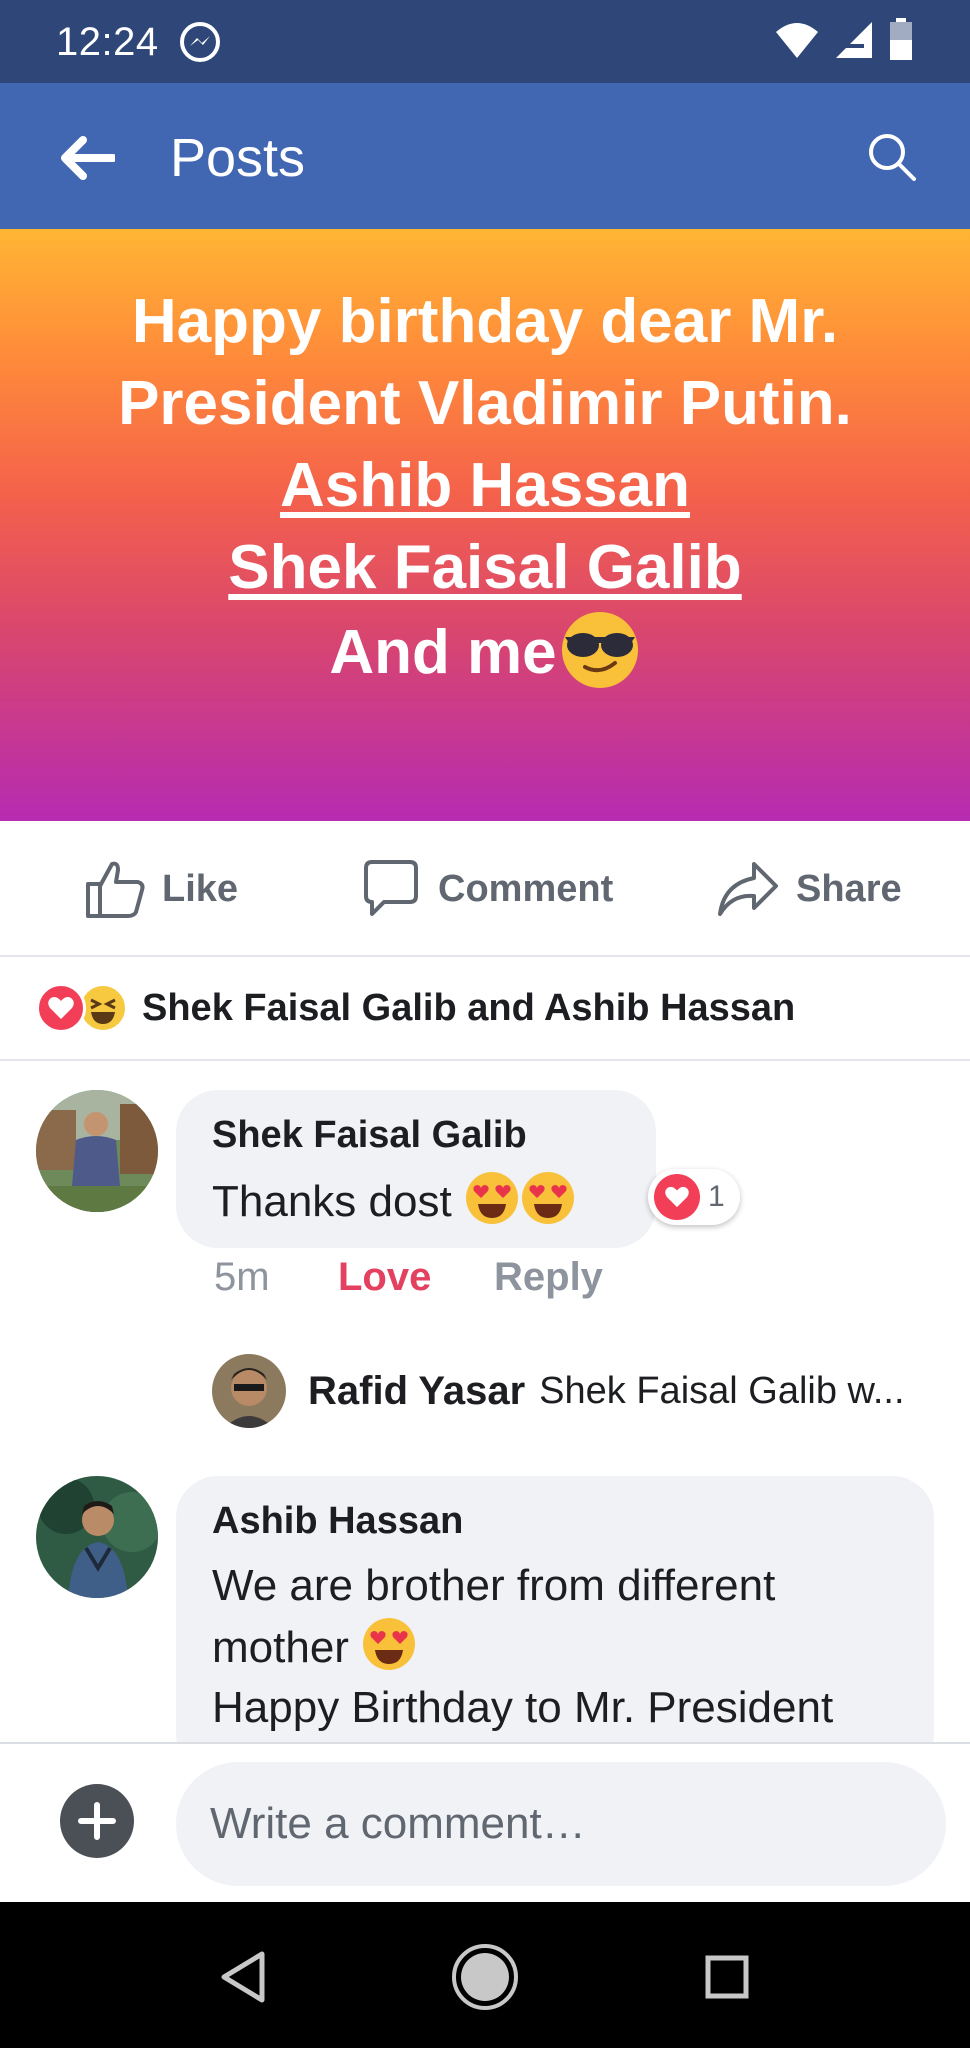 Image resolution: width=970 pixels, height=2048 pixels. What do you see at coordinates (854, 40) in the screenshot?
I see `signal-icon` at bounding box center [854, 40].